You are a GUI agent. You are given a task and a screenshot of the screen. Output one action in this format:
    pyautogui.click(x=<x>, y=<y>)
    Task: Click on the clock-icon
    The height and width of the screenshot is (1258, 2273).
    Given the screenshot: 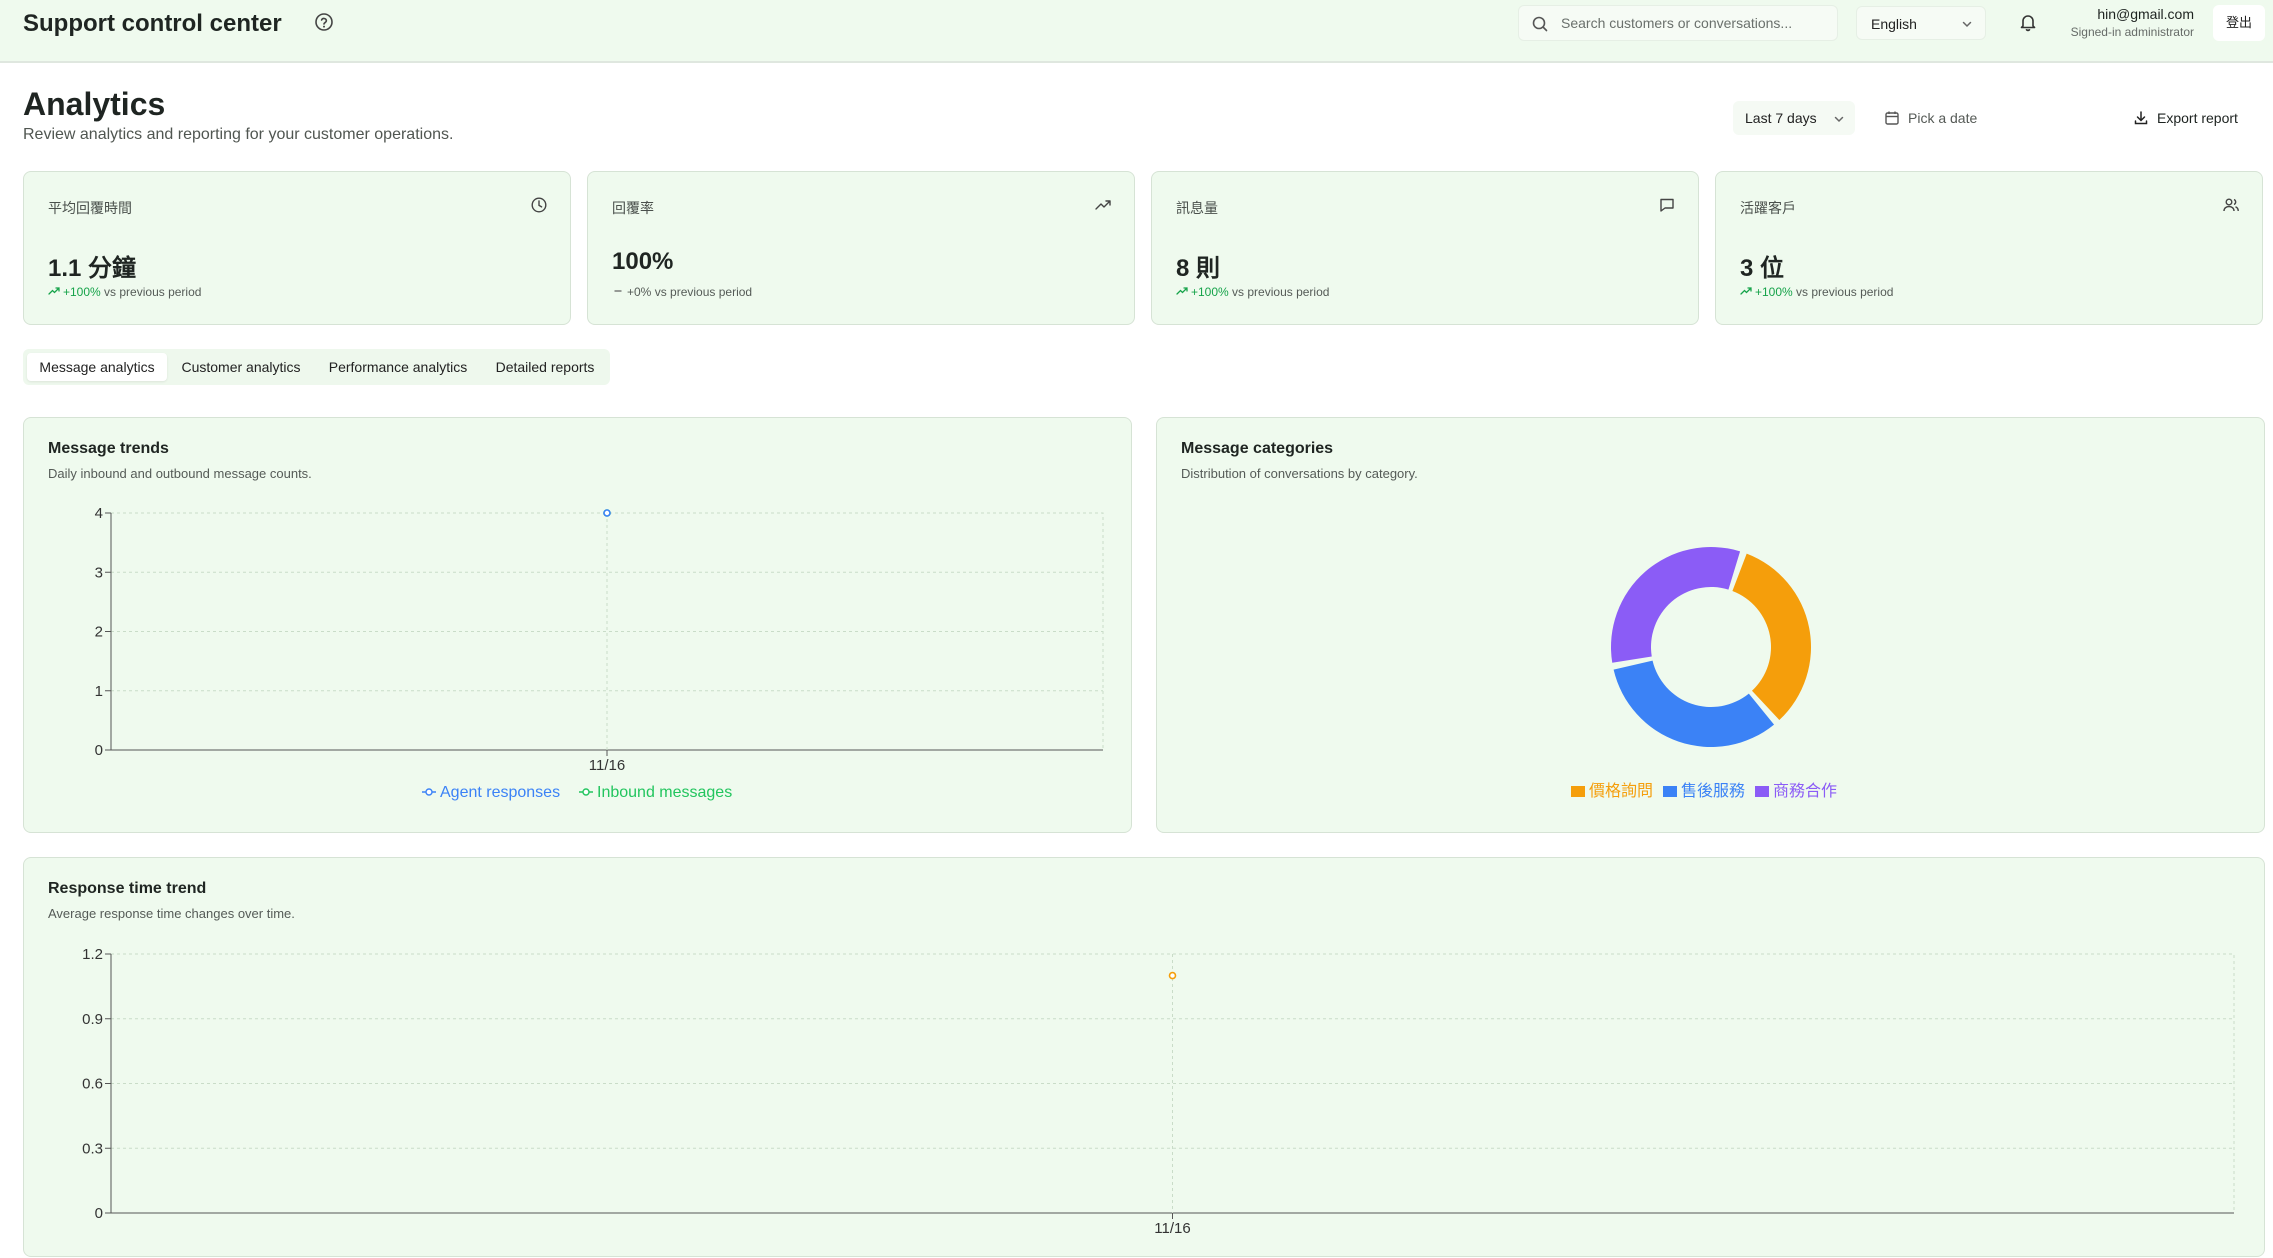 What is the action you would take?
    pyautogui.click(x=539, y=206)
    